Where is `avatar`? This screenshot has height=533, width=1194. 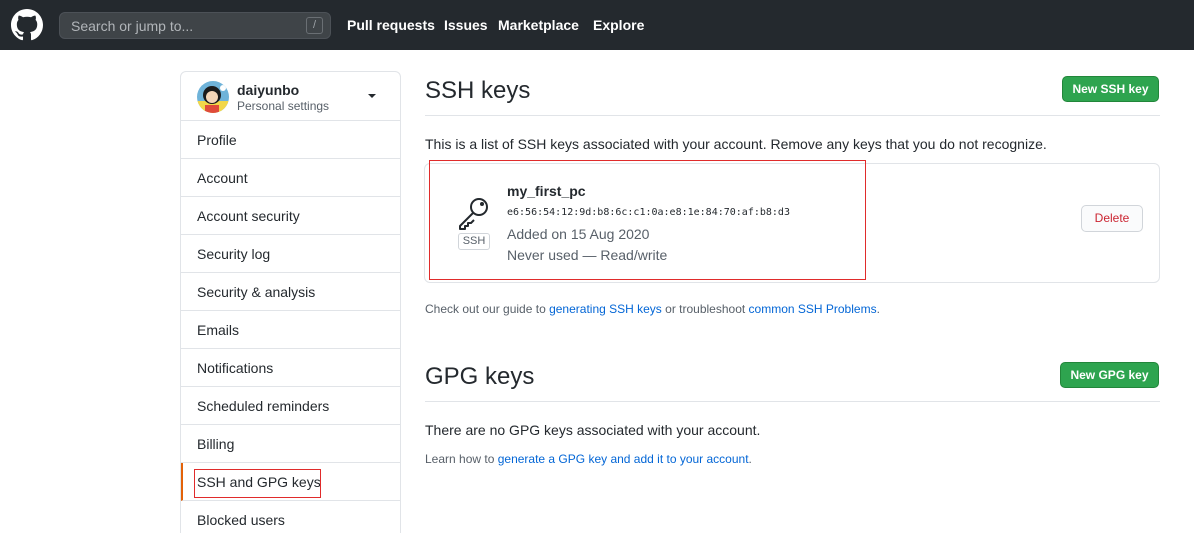
avatar is located at coordinates (213, 97).